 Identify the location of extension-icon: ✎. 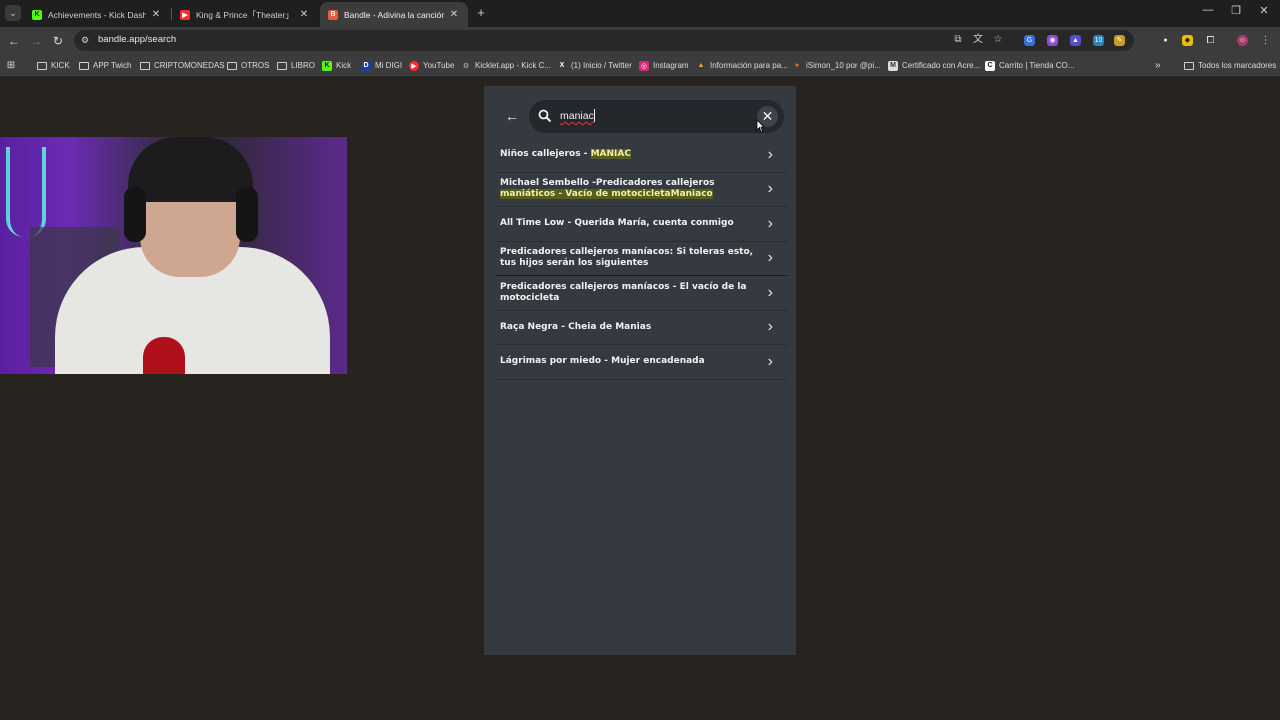
(1119, 40).